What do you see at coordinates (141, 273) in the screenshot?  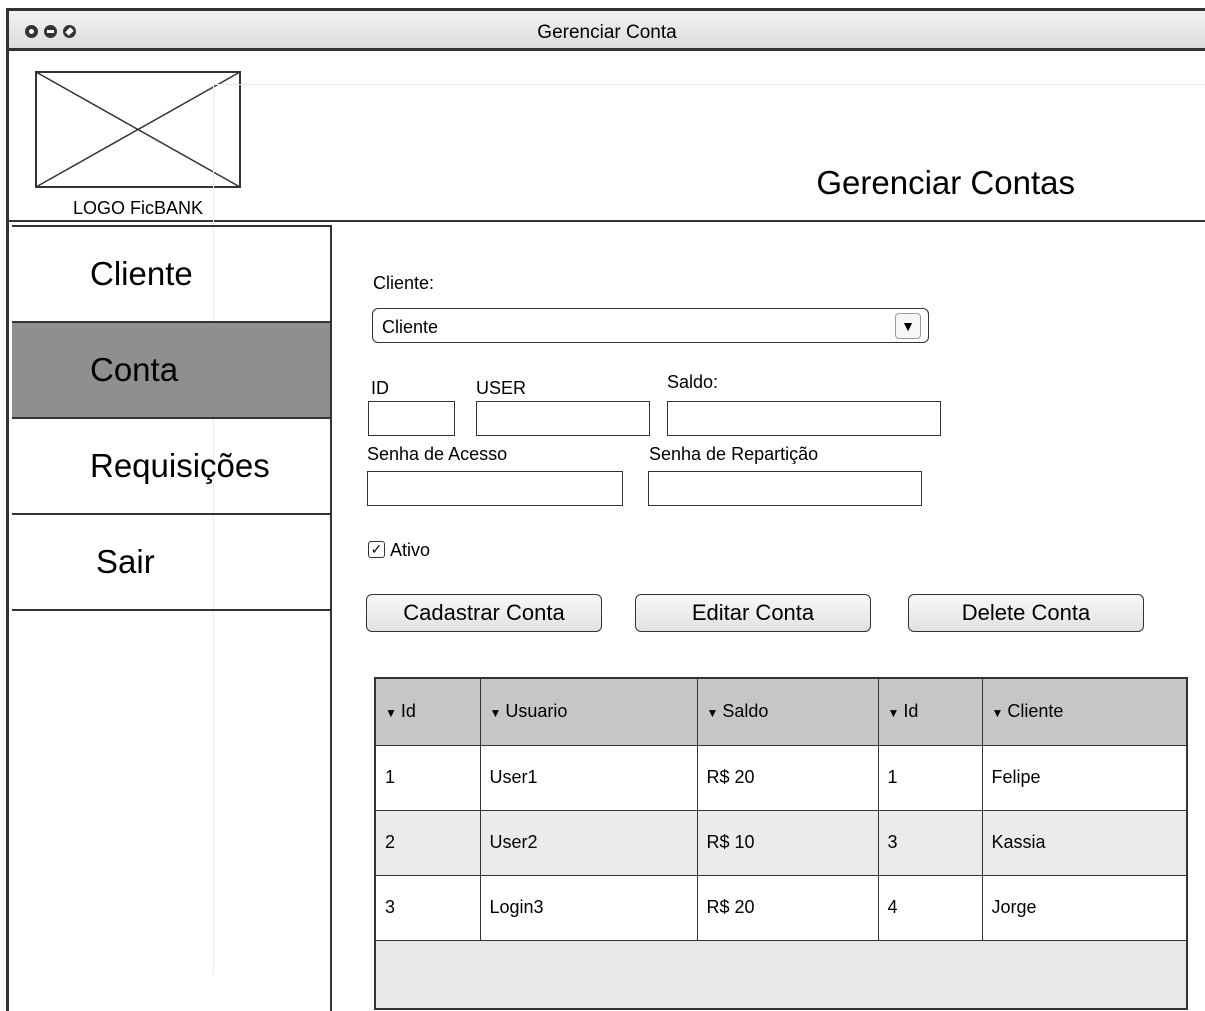 I see `sidebar-item-label: Cliente` at bounding box center [141, 273].